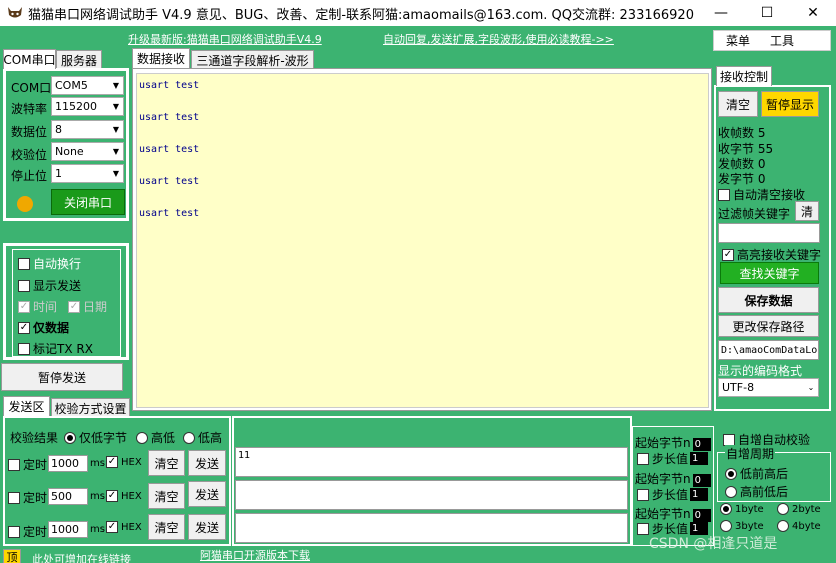 This screenshot has height=563, width=836. I want to click on open-source-download-link: 阿猫串口开源版本下载, so click(255, 555).